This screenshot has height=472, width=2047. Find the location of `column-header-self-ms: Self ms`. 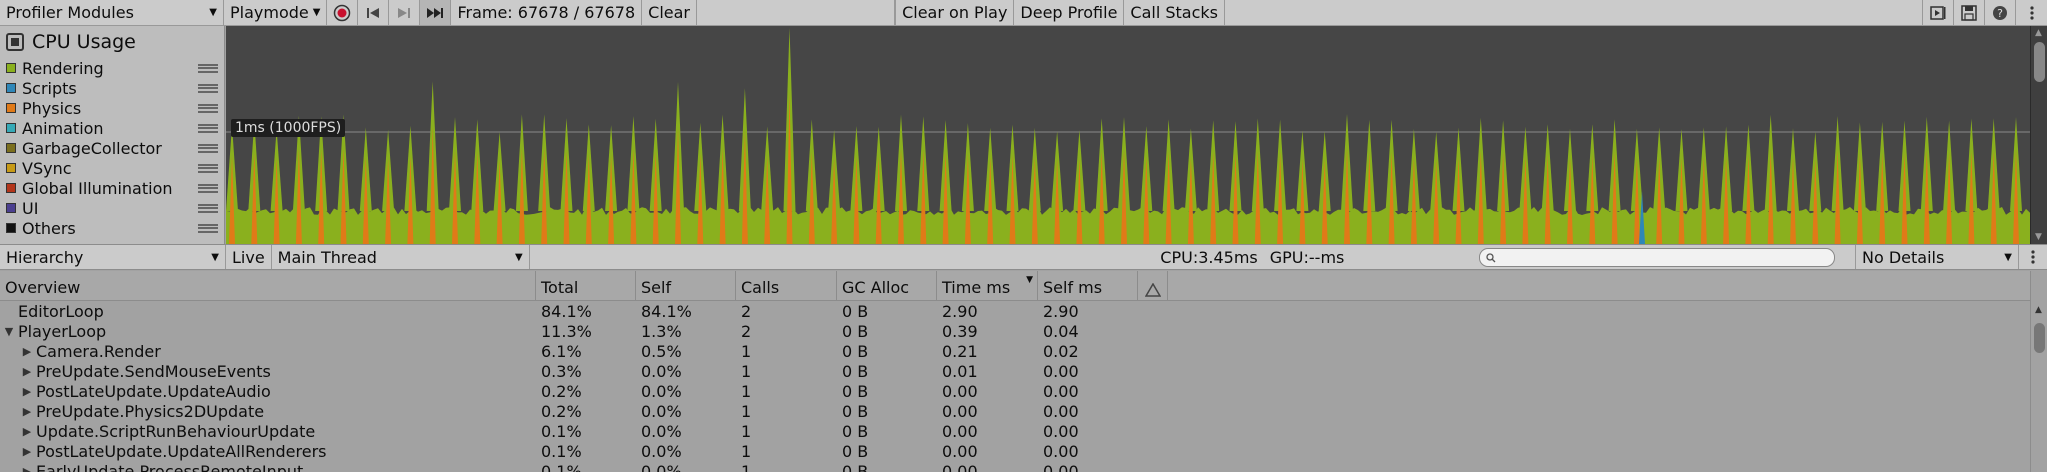

column-header-self-ms: Self ms is located at coordinates (1088, 285).